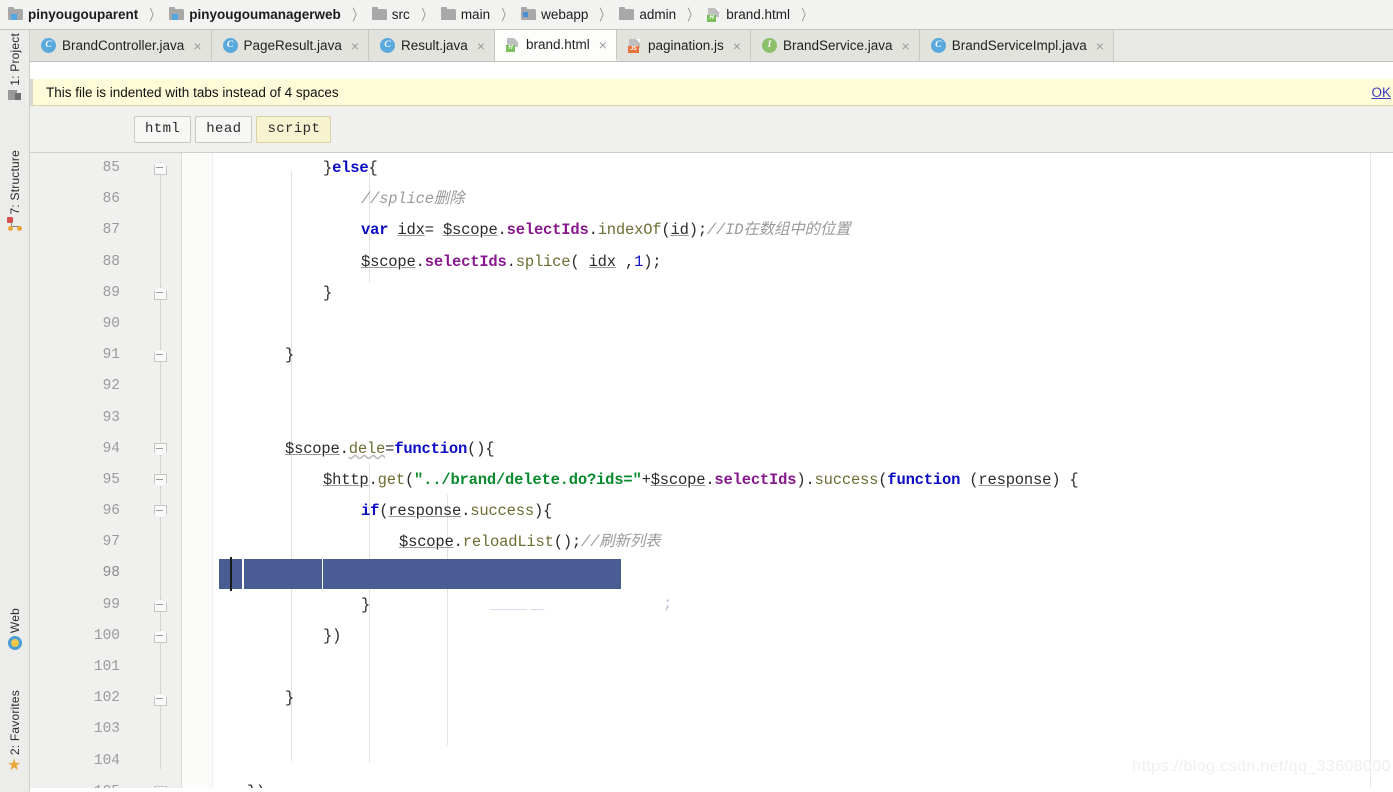 The height and width of the screenshot is (792, 1393). Describe the element at coordinates (457, 511) in the screenshot. I see `code-line-96: if(response.success){` at that location.